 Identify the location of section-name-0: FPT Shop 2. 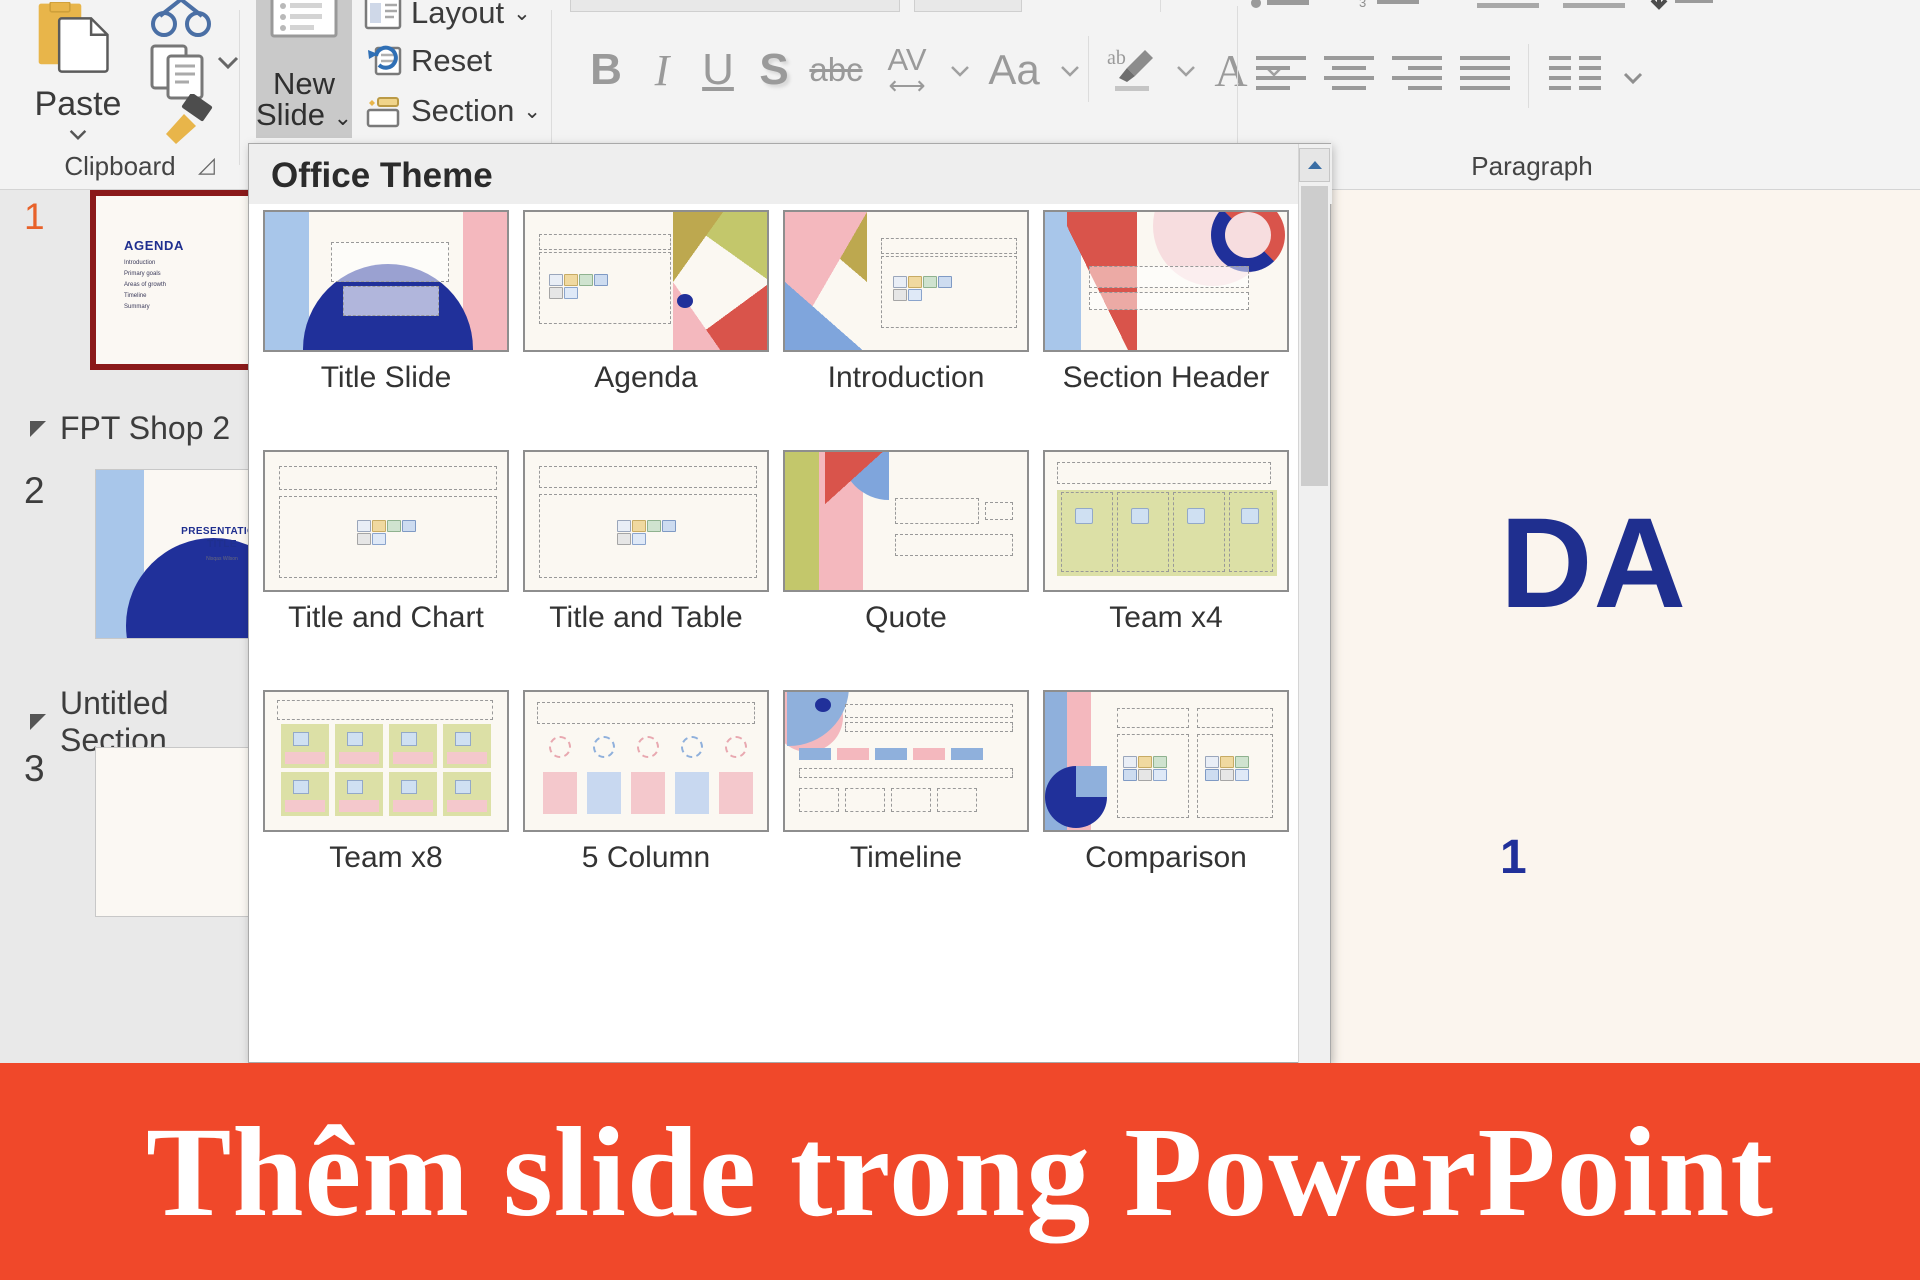
(145, 428).